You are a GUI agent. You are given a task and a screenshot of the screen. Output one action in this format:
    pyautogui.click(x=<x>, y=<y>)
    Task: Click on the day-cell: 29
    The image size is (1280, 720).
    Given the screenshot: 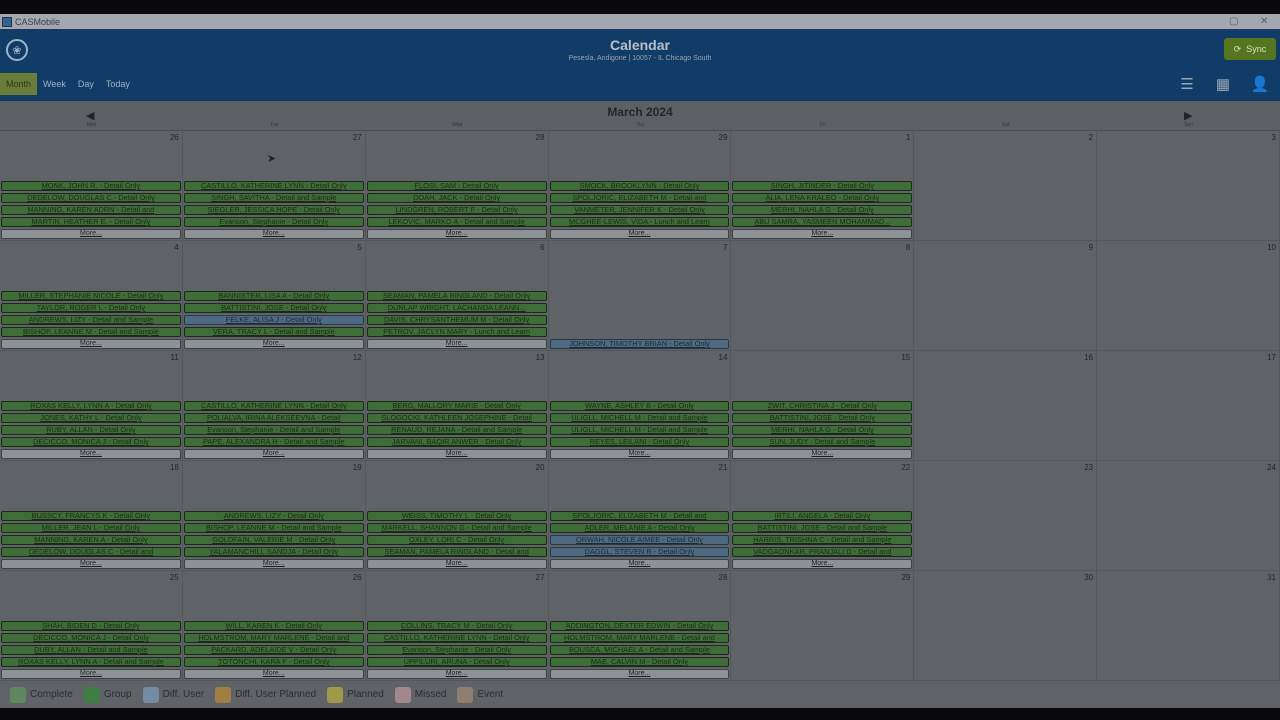 What is the action you would take?
    pyautogui.click(x=823, y=626)
    